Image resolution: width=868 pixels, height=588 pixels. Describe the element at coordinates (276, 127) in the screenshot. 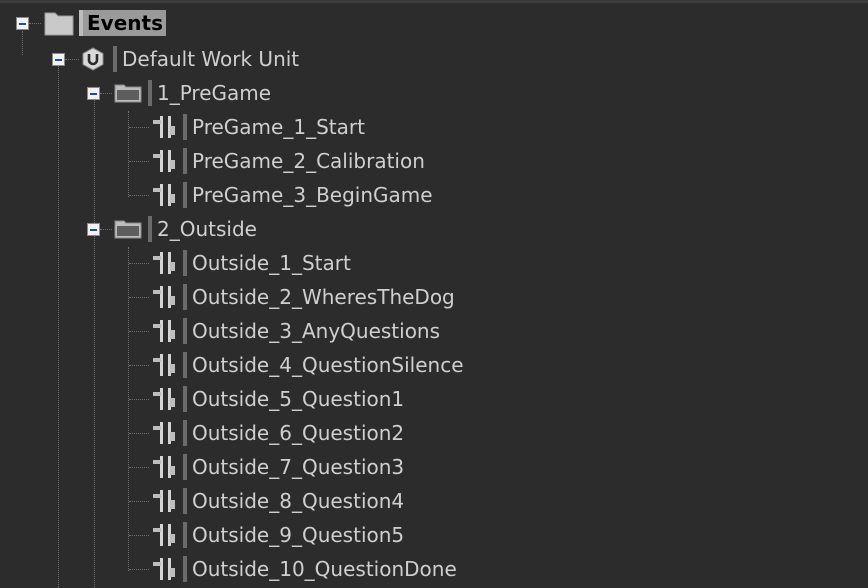

I see `tree-node-label: PreGame_1_Start` at that location.